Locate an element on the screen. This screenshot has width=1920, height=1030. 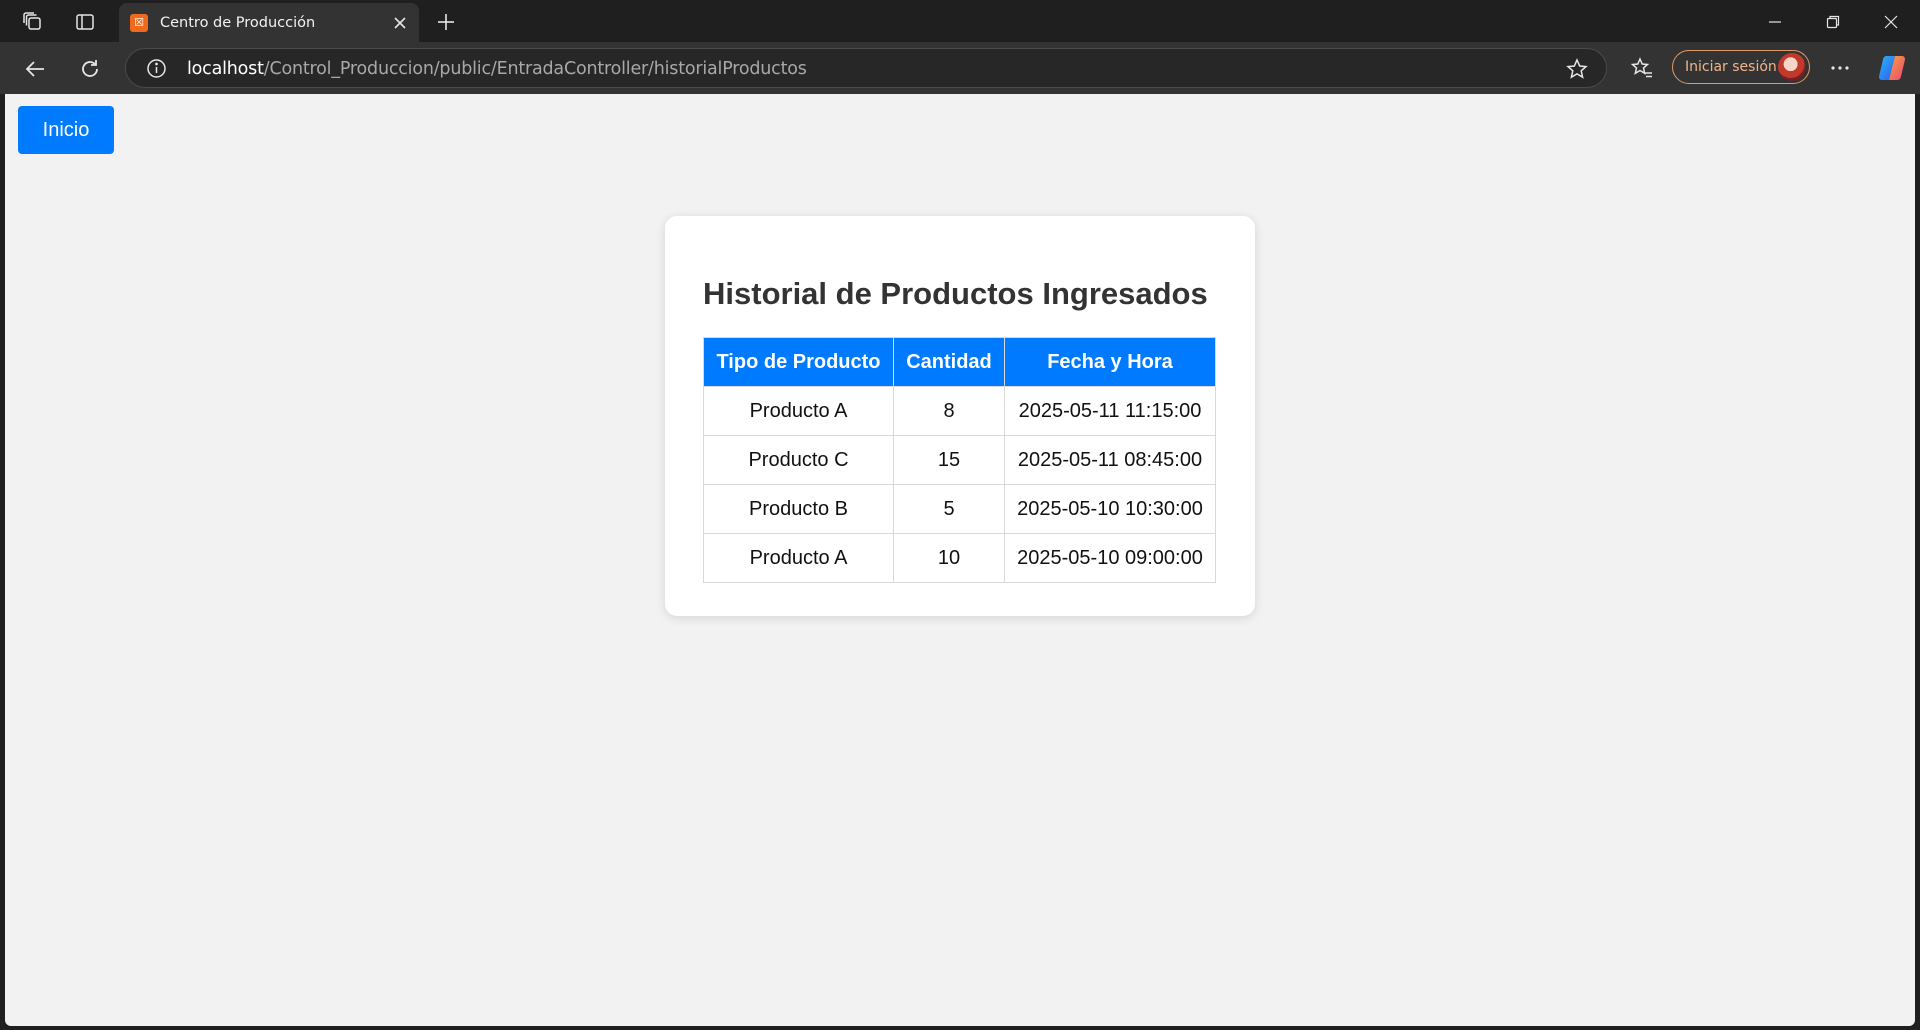
avatar is located at coordinates (1792, 67).